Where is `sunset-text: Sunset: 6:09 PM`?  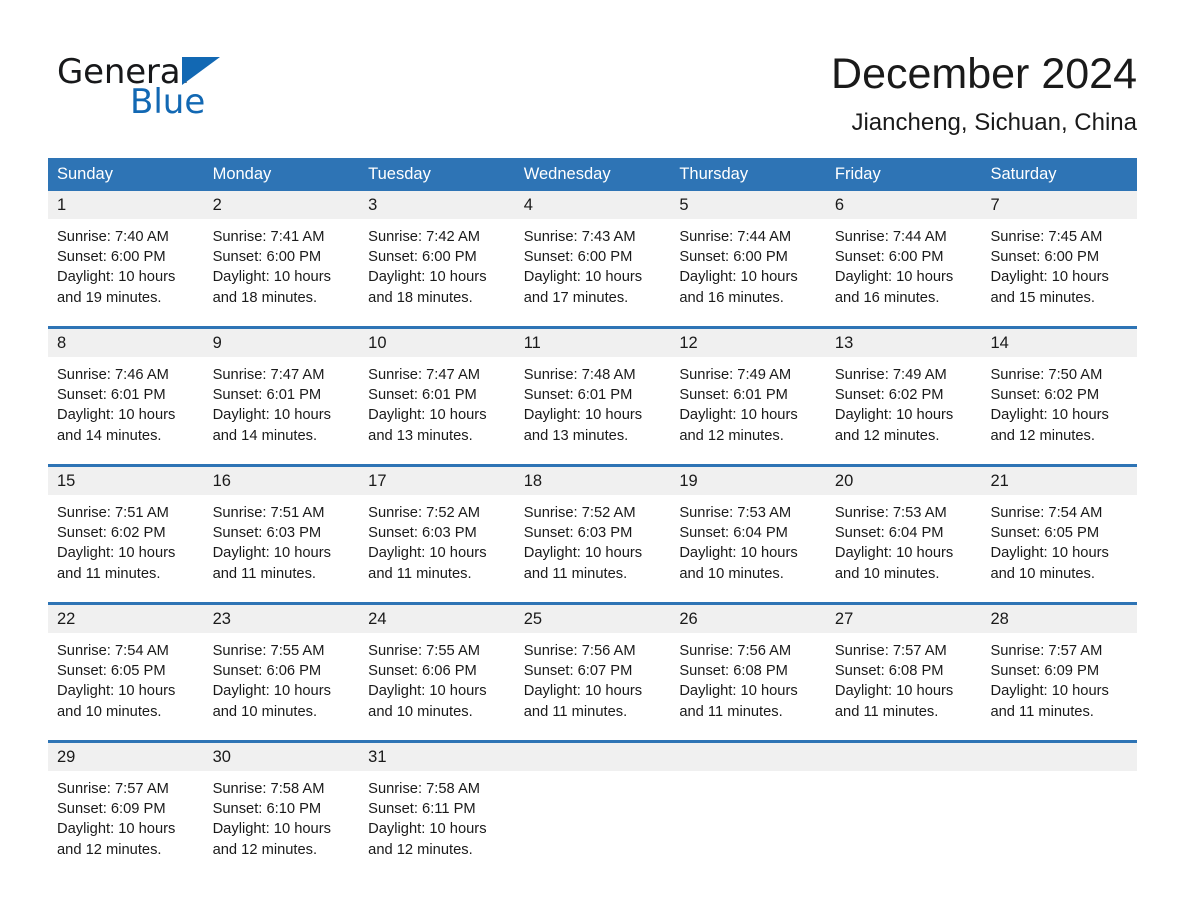
sunset-text: Sunset: 6:09 PM is located at coordinates (111, 809).